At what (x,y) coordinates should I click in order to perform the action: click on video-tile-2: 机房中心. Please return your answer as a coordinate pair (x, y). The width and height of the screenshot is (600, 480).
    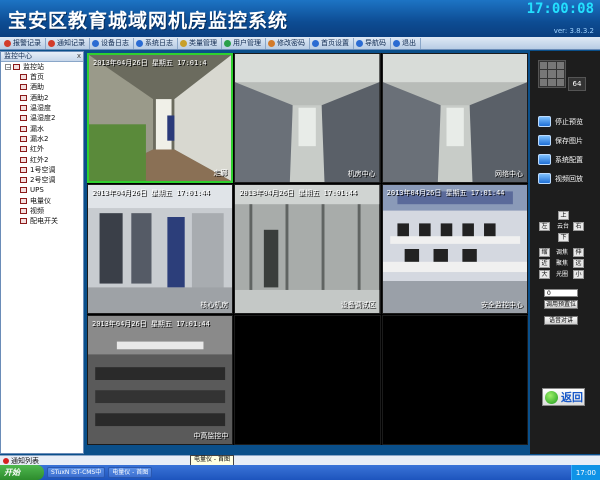
    Looking at the image, I should click on (307, 118).